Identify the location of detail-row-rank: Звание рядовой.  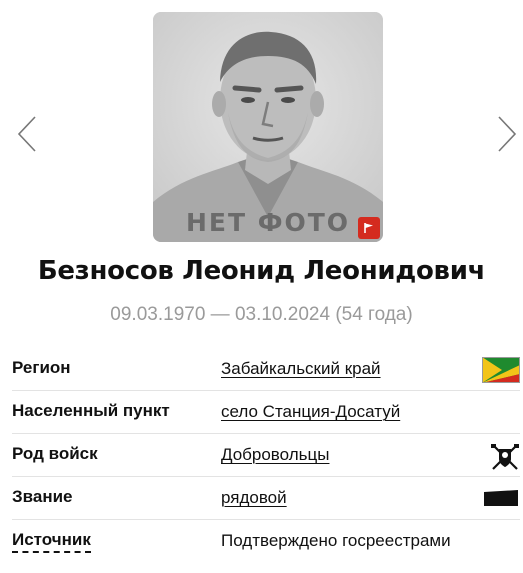
(266, 498).